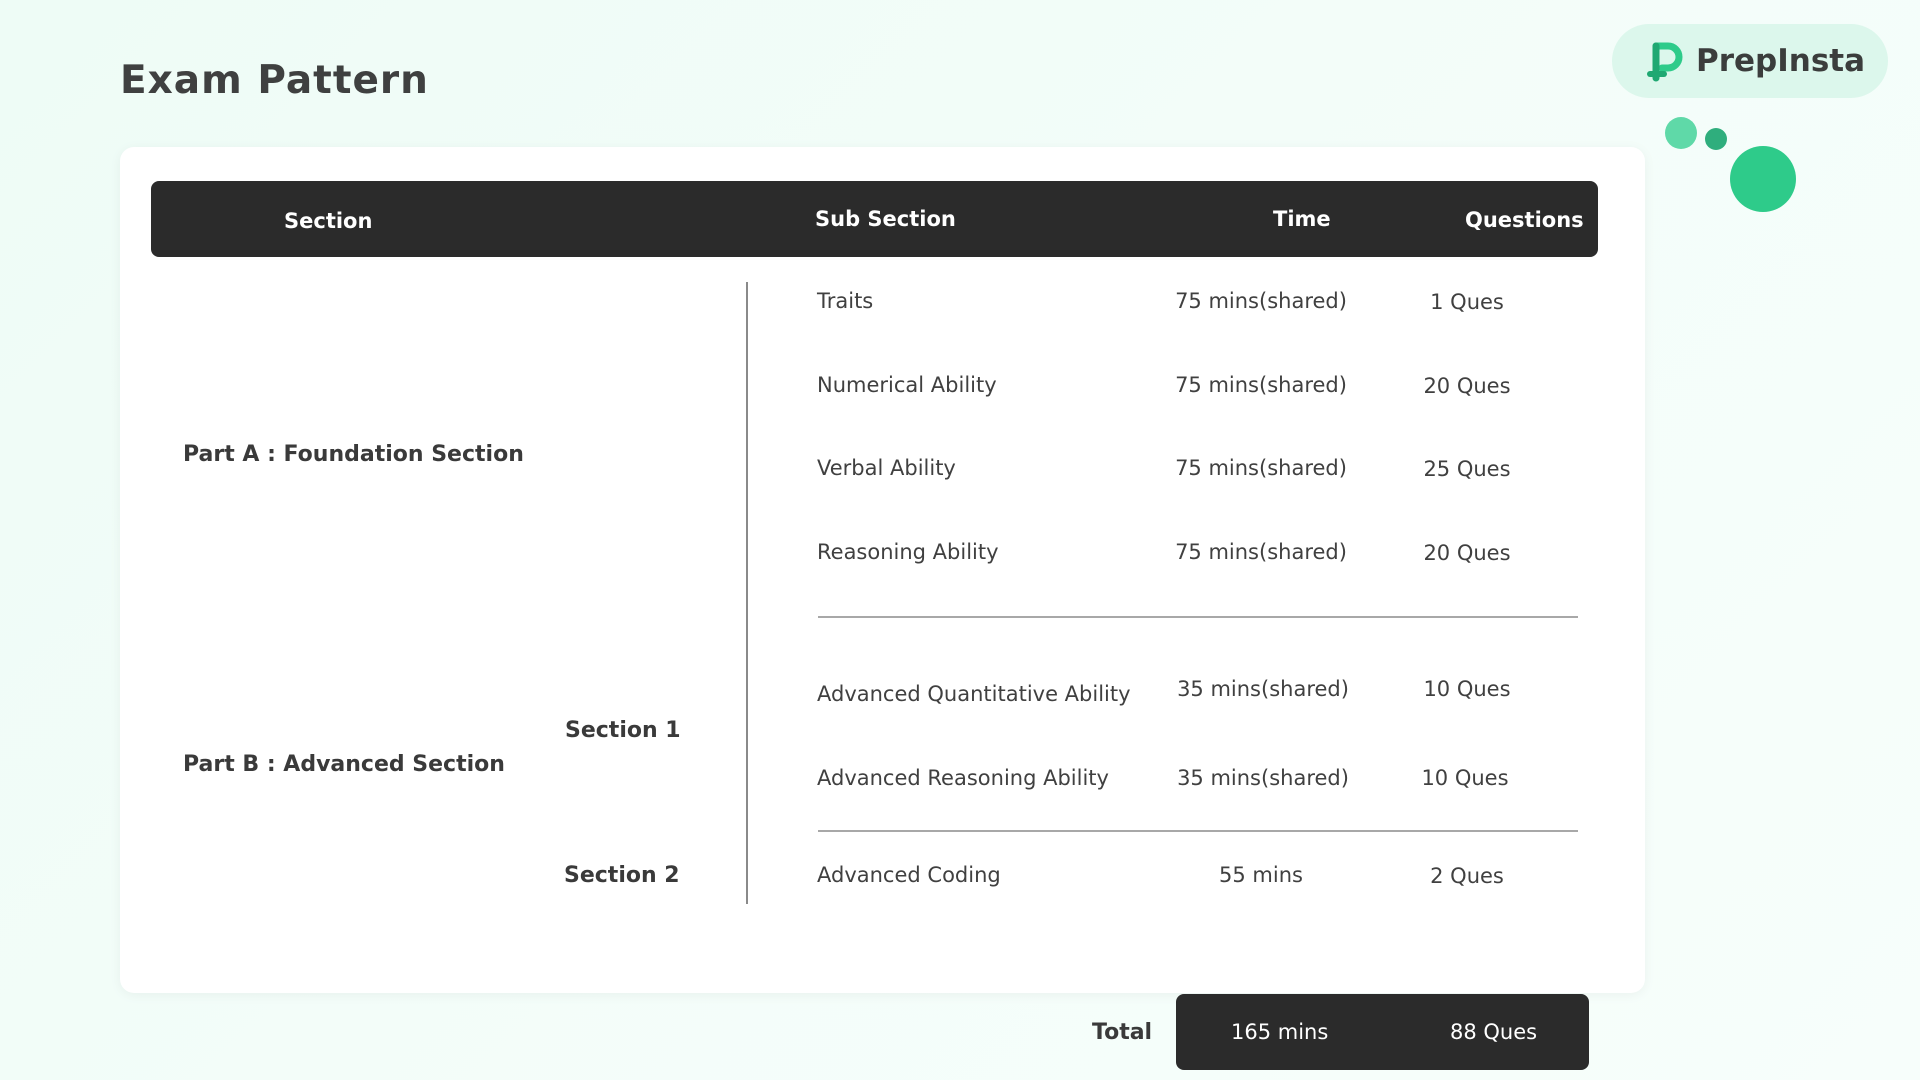 This screenshot has width=1920, height=1080. I want to click on table-row: Traits 75 mins(shared) 1 Ques, so click(882, 304).